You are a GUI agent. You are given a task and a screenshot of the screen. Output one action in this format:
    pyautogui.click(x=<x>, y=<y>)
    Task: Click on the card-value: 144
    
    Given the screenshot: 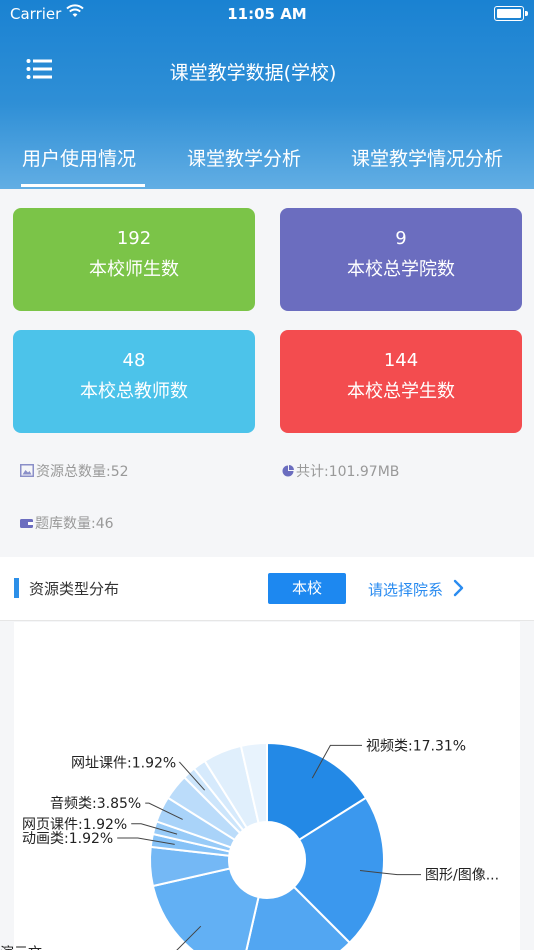 What is the action you would take?
    pyautogui.click(x=401, y=360)
    